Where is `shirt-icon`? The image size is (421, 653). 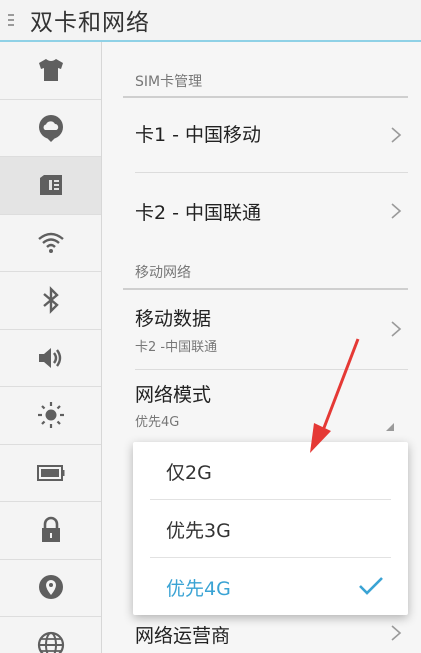 shirt-icon is located at coordinates (50, 70).